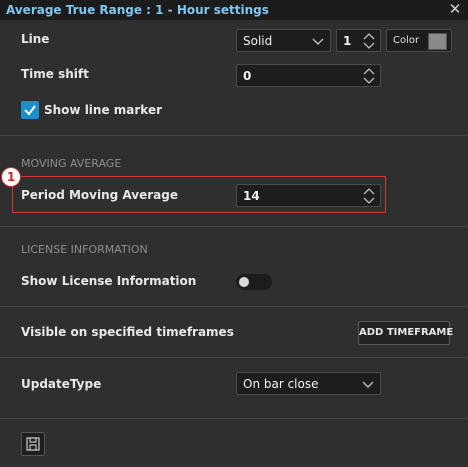  Describe the element at coordinates (71, 163) in the screenshot. I see `moving-average-heading: MOVING AVERAGE` at that location.